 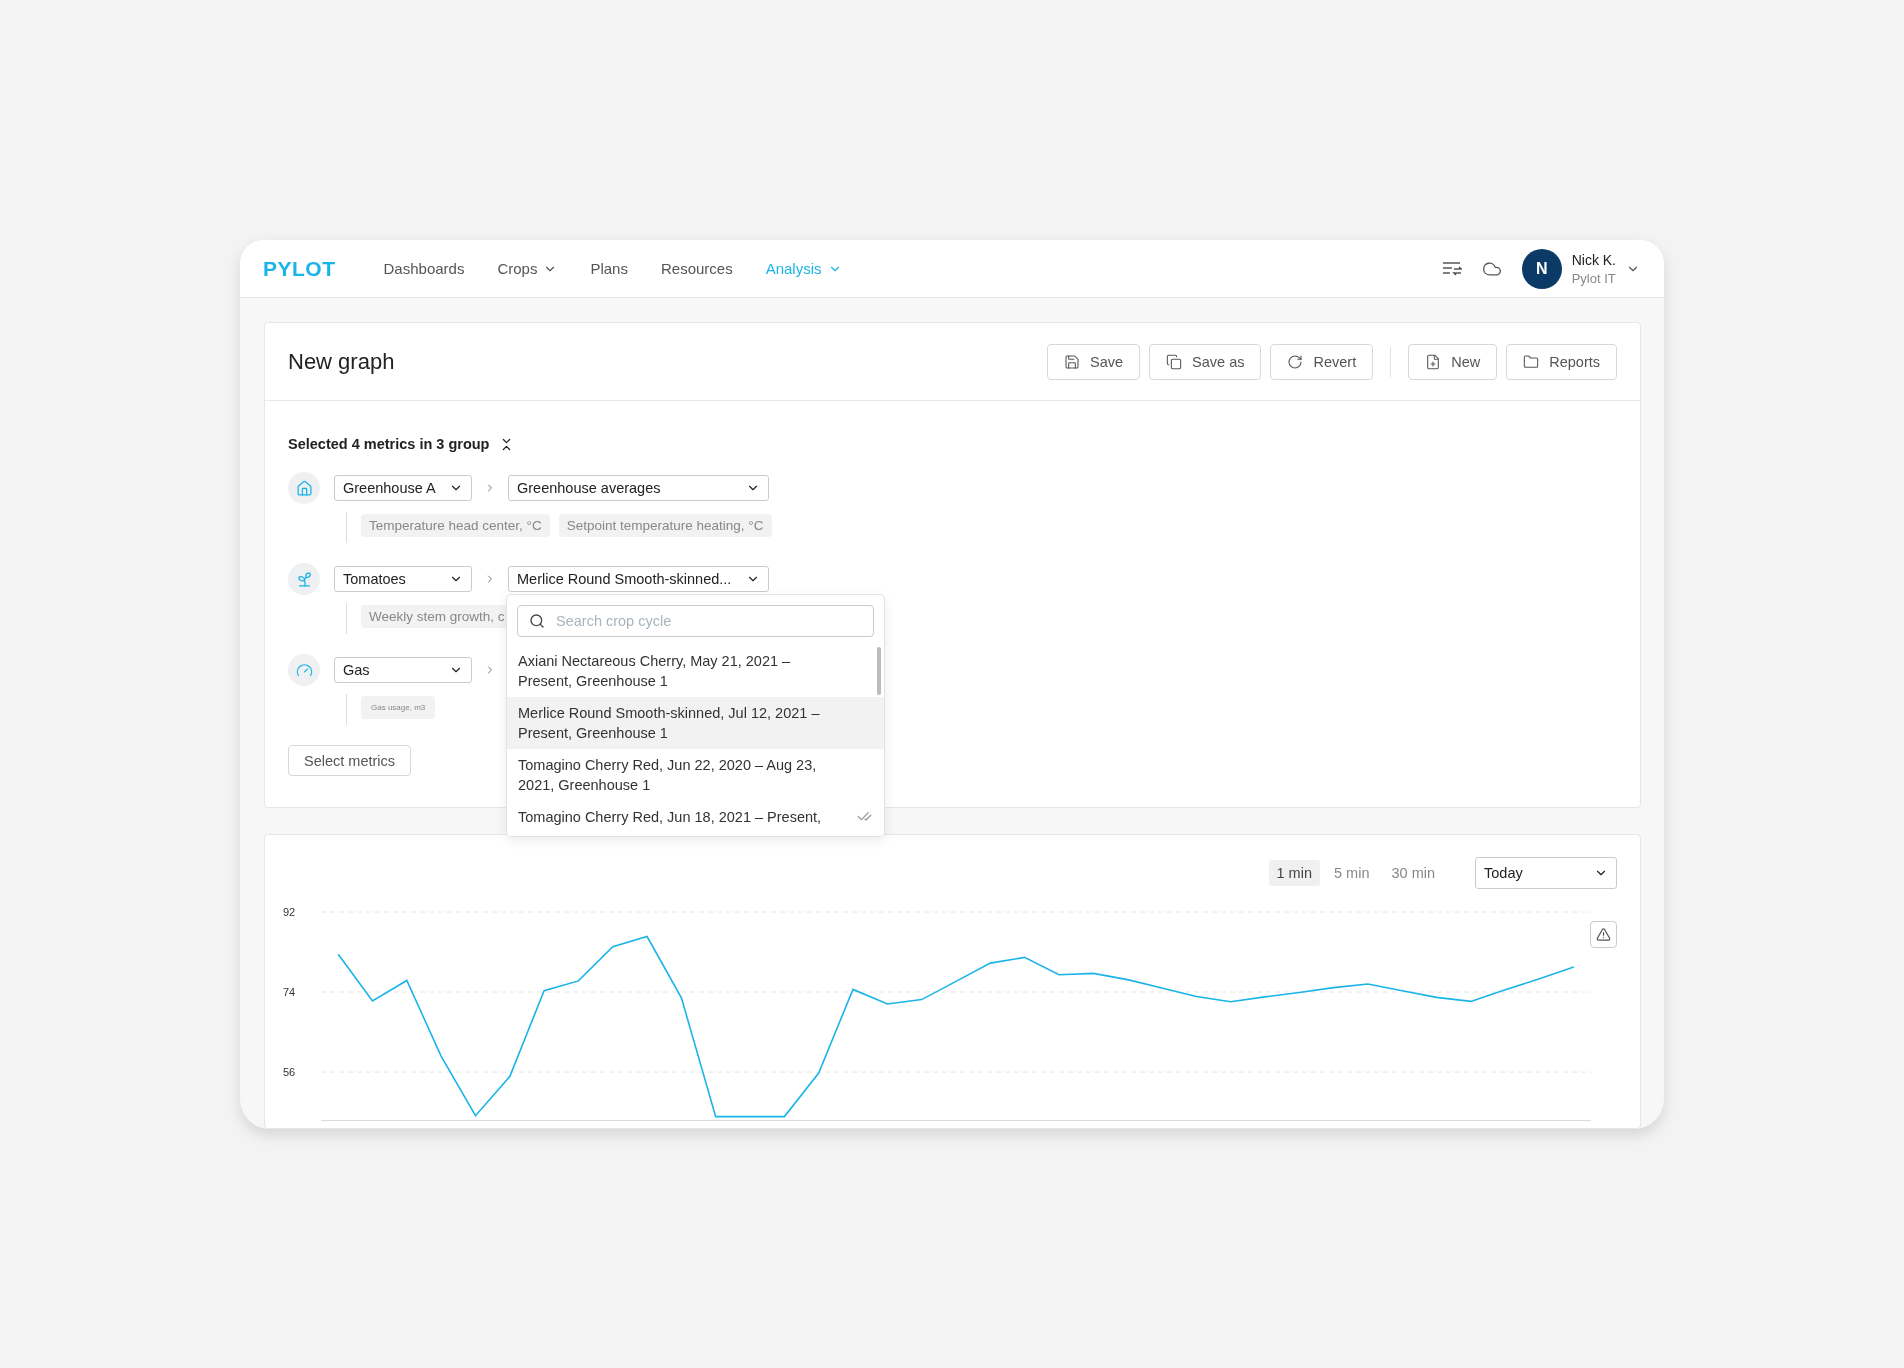 I want to click on nav-link: Crops, so click(x=527, y=268).